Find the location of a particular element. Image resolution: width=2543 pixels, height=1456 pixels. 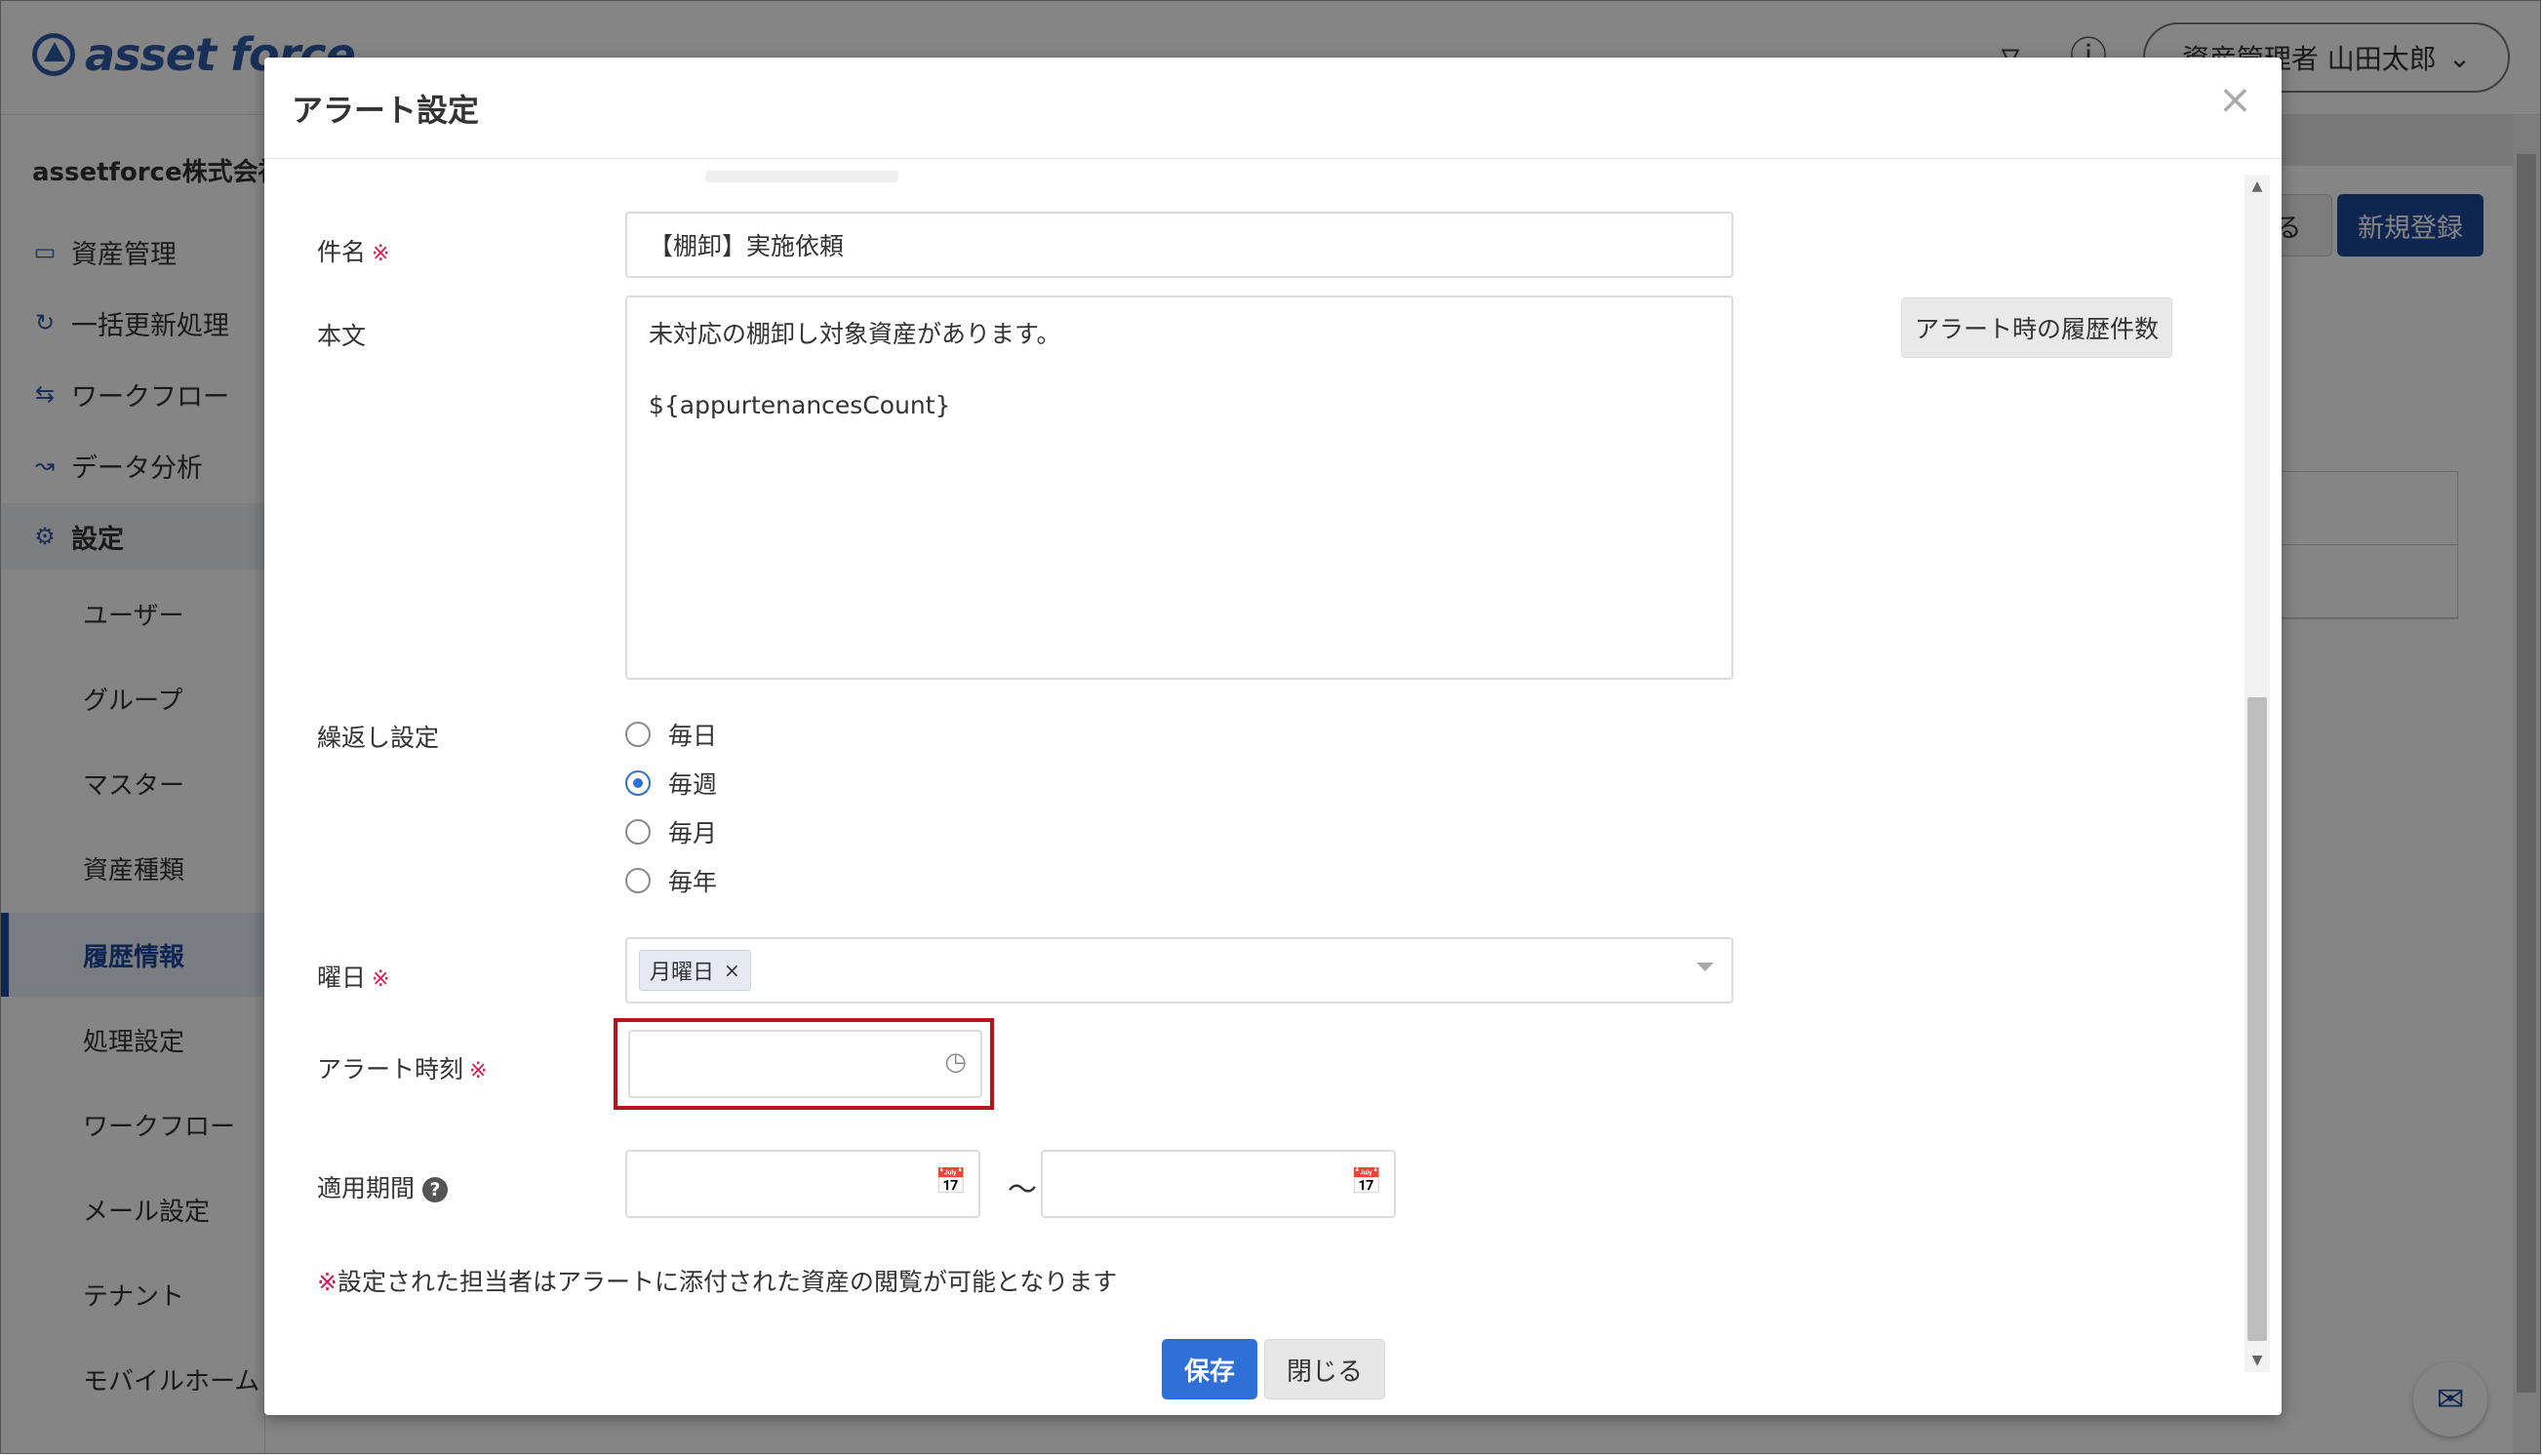

alert-time-input: ◷ is located at coordinates (805, 1064).